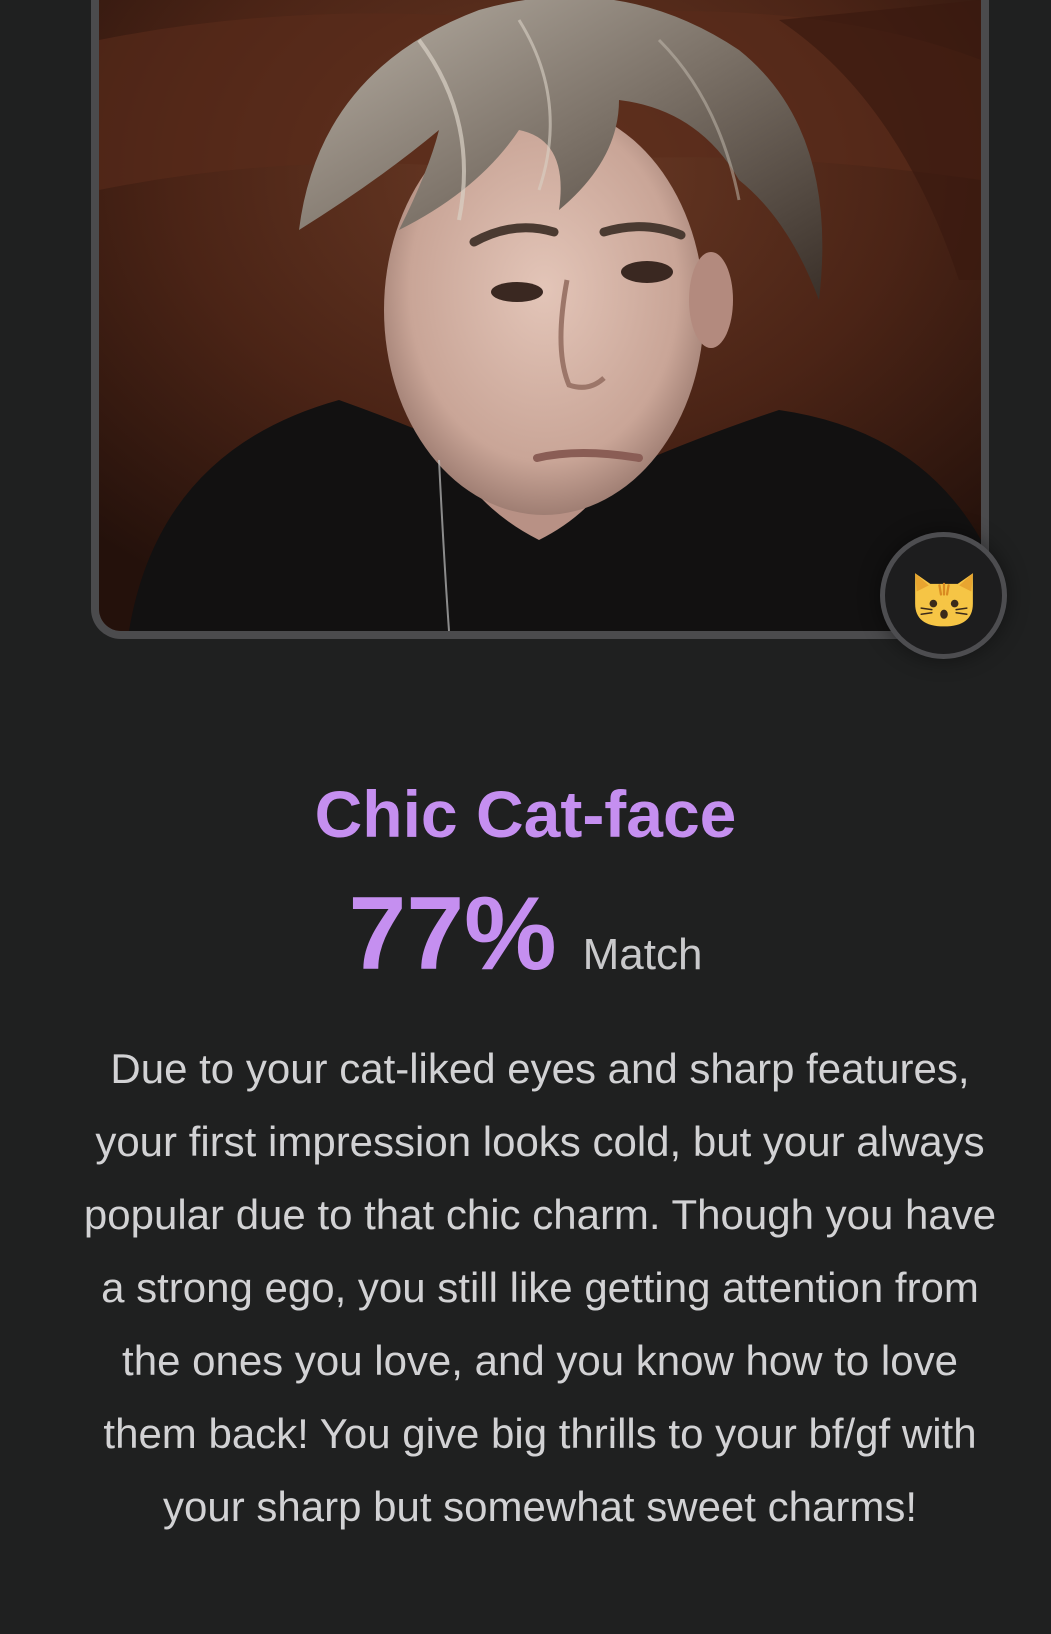 This screenshot has width=1051, height=1634. I want to click on match-score: 77% Match, so click(525, 934).